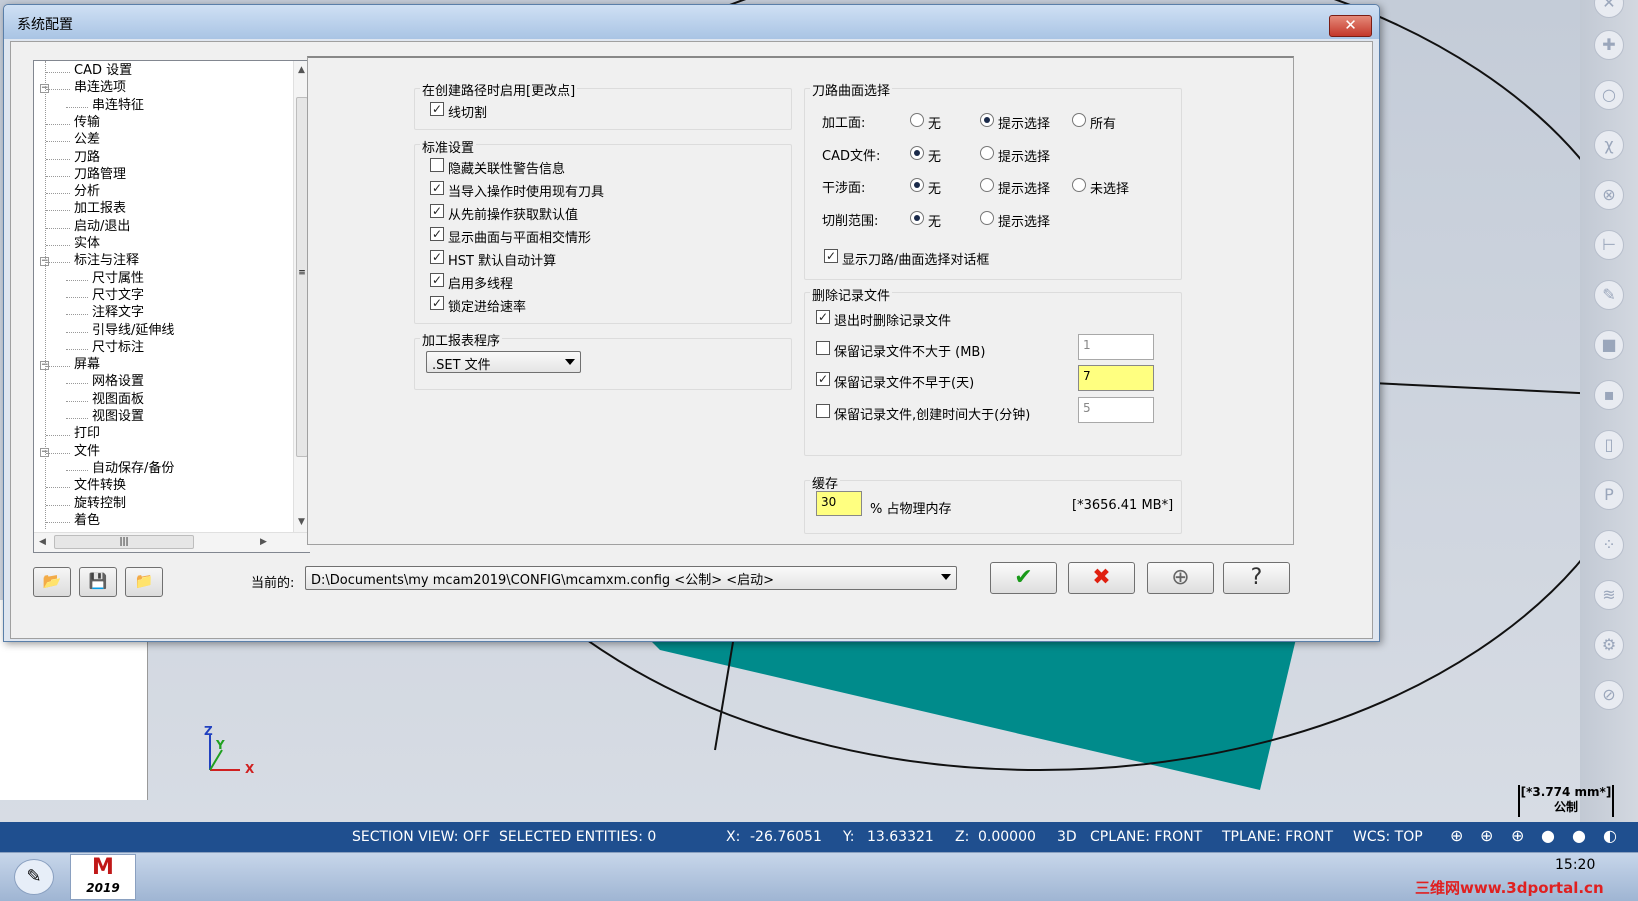  What do you see at coordinates (102, 227) in the screenshot?
I see `tree-item: 启动/退出` at bounding box center [102, 227].